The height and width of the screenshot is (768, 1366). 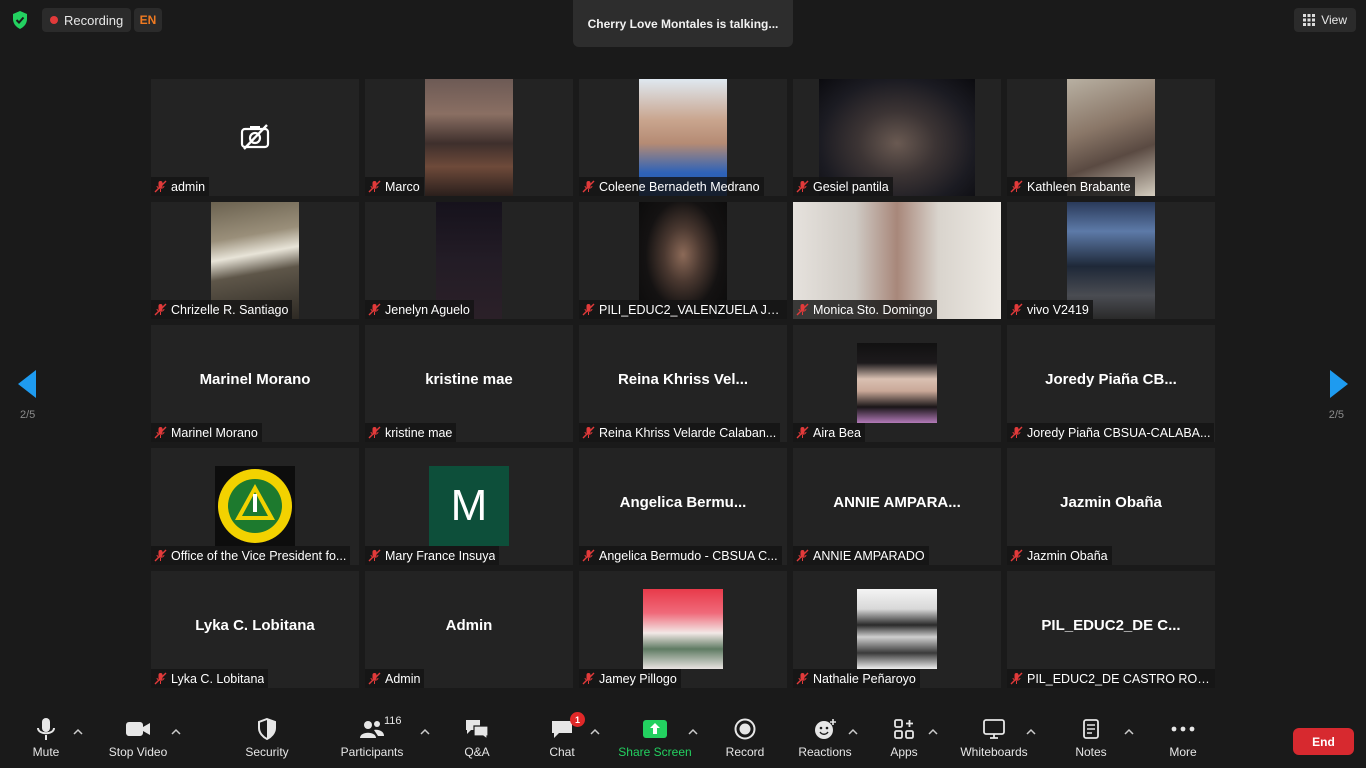 What do you see at coordinates (188, 186) in the screenshot?
I see `participant-name: admin` at bounding box center [188, 186].